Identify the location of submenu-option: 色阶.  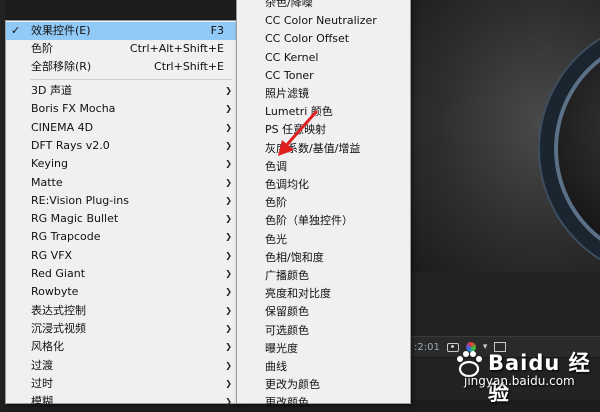
(323, 203).